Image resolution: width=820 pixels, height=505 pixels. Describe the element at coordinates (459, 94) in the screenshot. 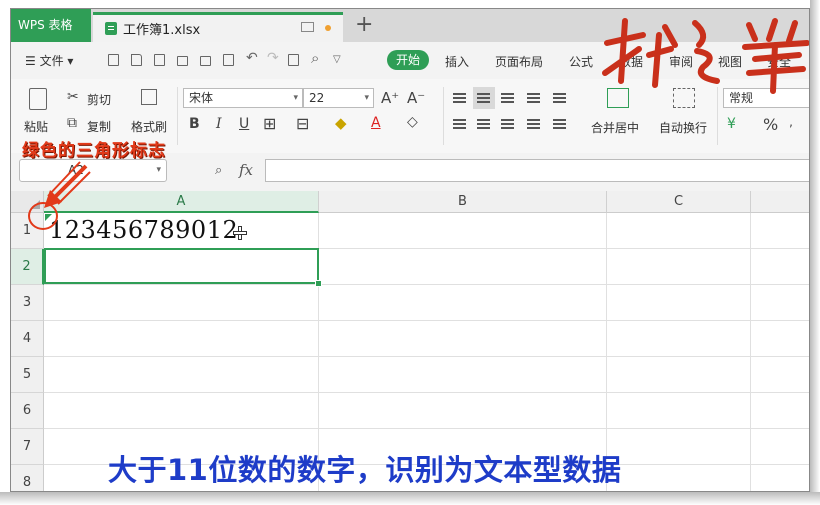

I see `align-top-icon` at that location.